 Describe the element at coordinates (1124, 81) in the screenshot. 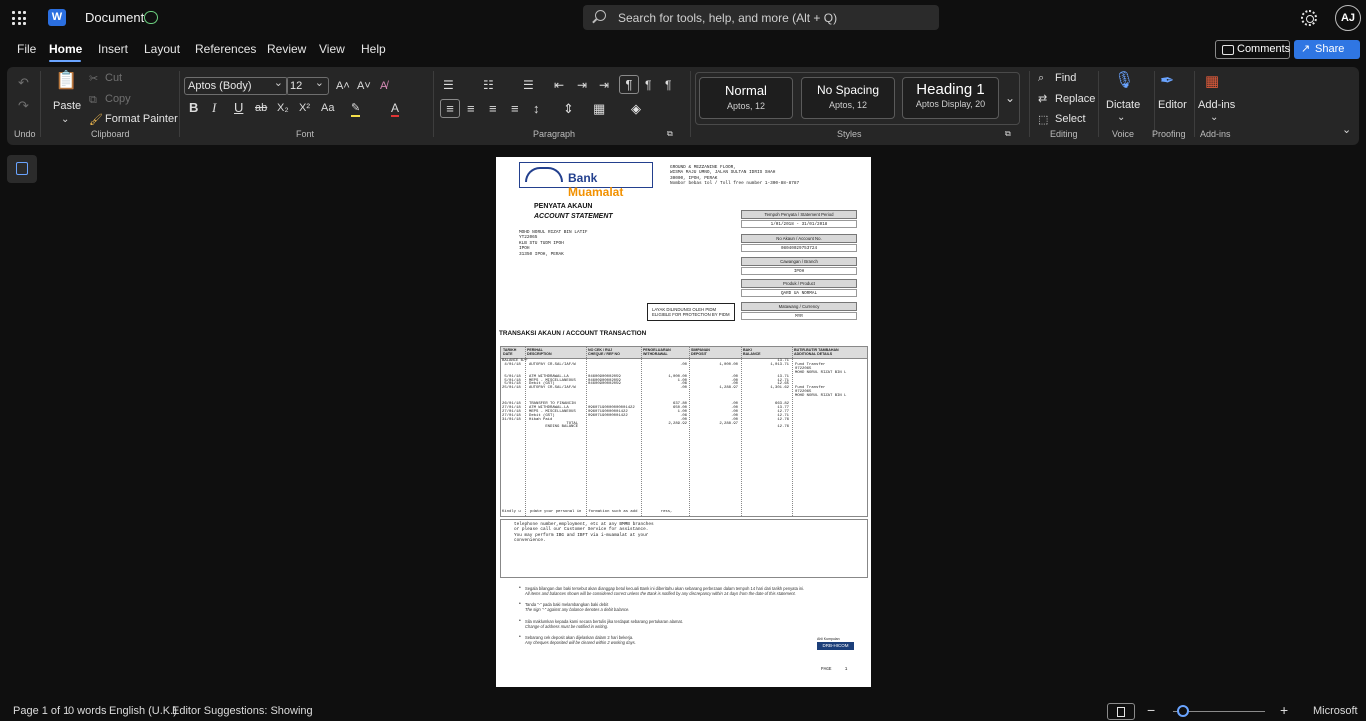

I see `microphone-icon: 🎙` at that location.